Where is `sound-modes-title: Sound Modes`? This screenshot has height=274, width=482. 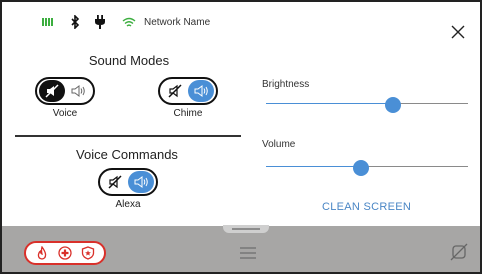 sound-modes-title: Sound Modes is located at coordinates (129, 60).